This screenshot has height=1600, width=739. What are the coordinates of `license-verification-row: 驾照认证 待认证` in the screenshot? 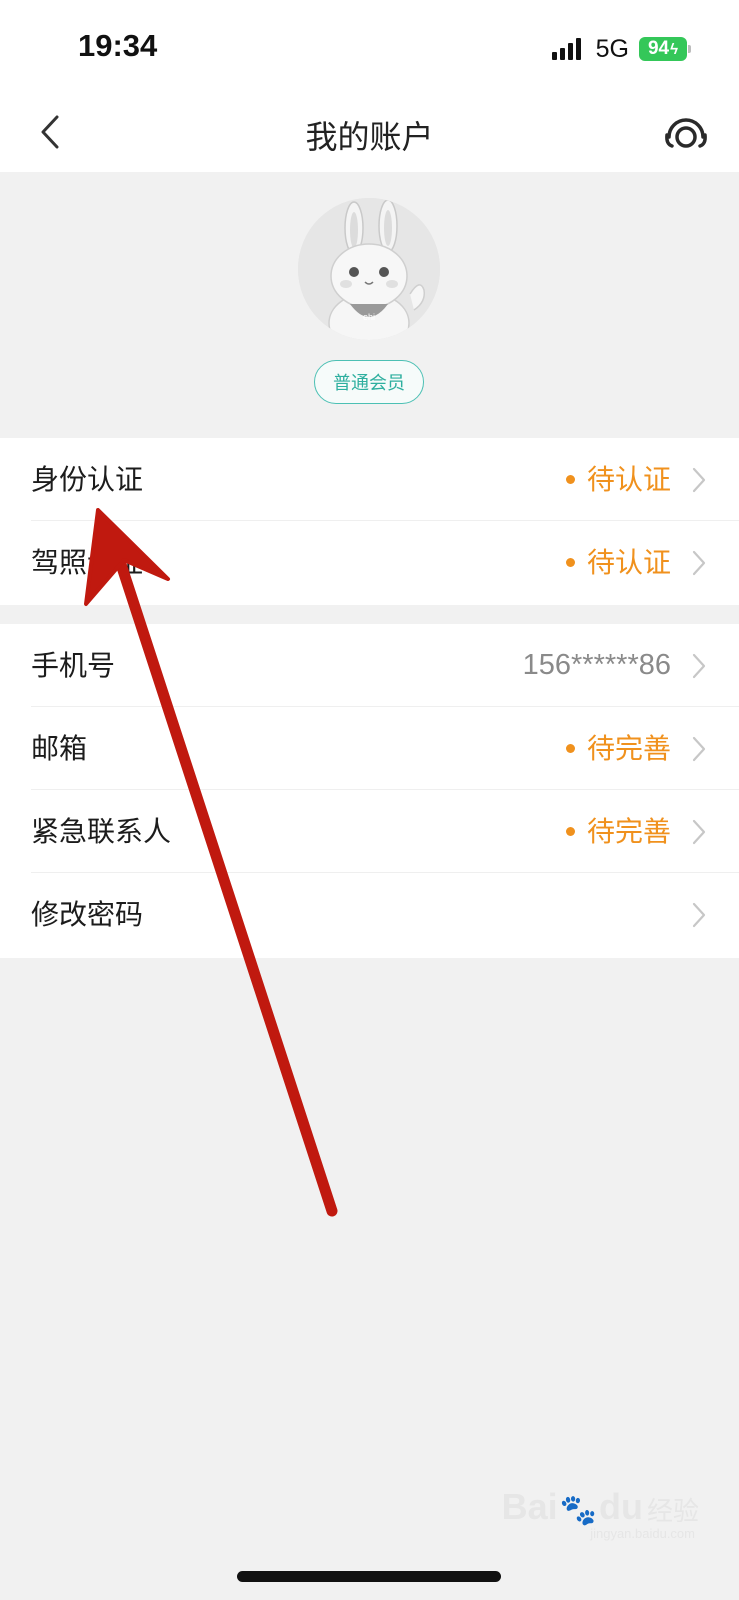 It's located at (369, 562).